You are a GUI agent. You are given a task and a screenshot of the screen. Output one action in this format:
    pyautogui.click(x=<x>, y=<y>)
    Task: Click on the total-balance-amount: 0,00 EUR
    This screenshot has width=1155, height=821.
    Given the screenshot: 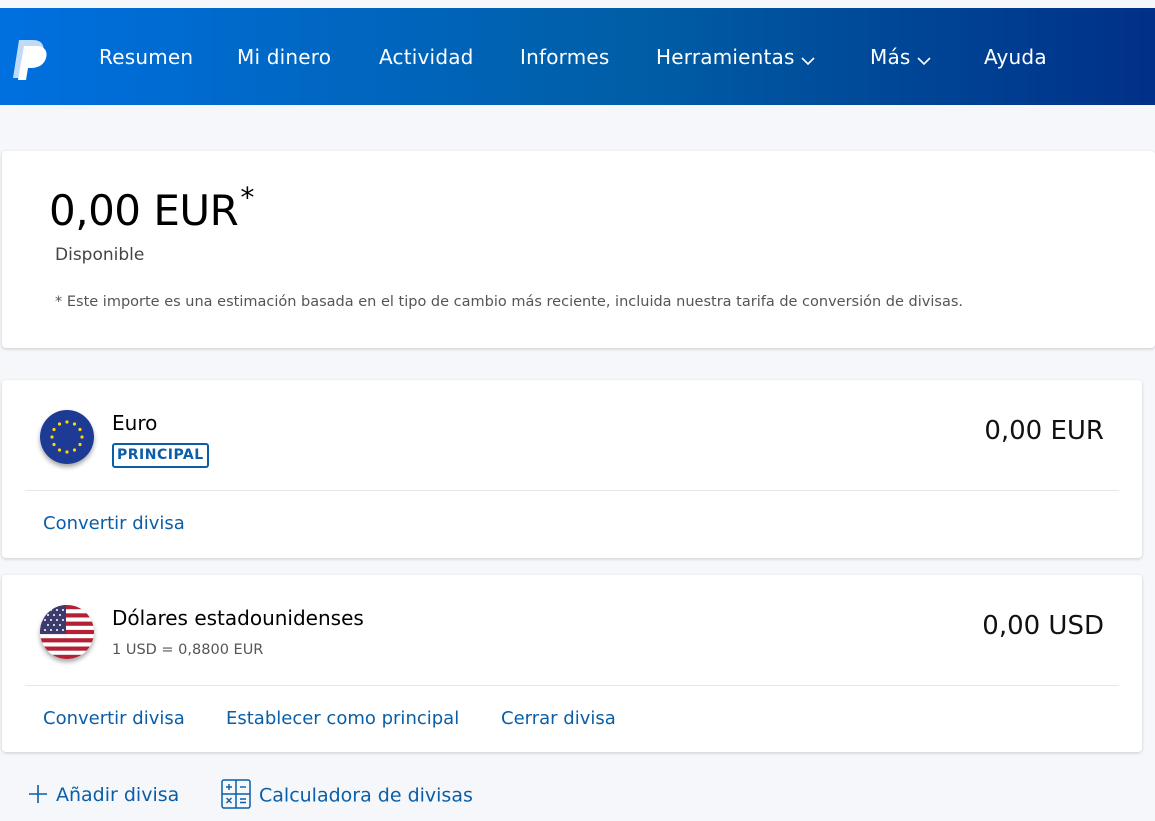 What is the action you would take?
    pyautogui.click(x=144, y=210)
    